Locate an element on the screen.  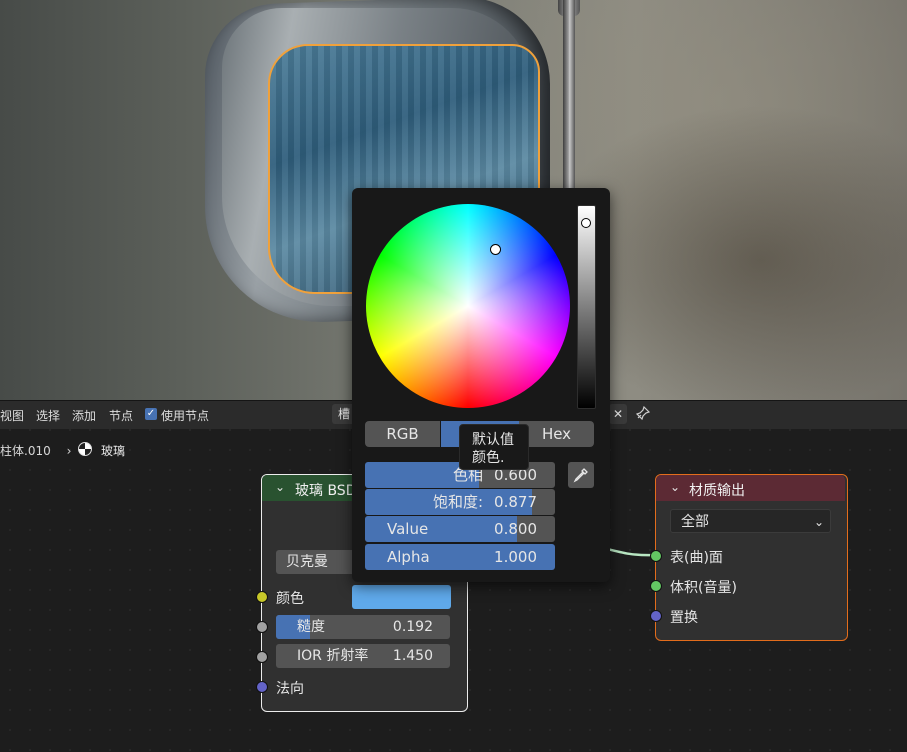
breadcrumb: 柱体.010 › is located at coordinates (35, 450).